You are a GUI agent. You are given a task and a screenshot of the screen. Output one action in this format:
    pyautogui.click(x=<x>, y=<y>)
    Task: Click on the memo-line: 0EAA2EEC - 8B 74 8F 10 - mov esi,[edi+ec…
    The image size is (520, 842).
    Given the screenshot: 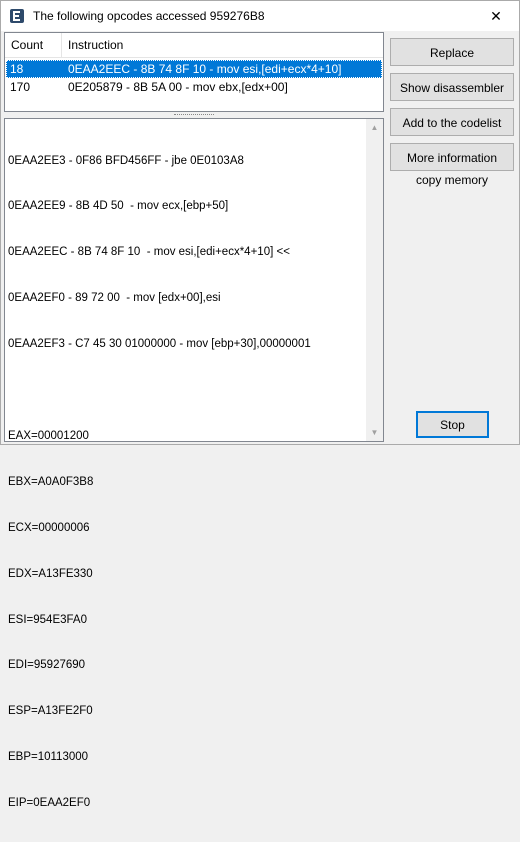 What is the action you would take?
    pyautogui.click(x=149, y=252)
    